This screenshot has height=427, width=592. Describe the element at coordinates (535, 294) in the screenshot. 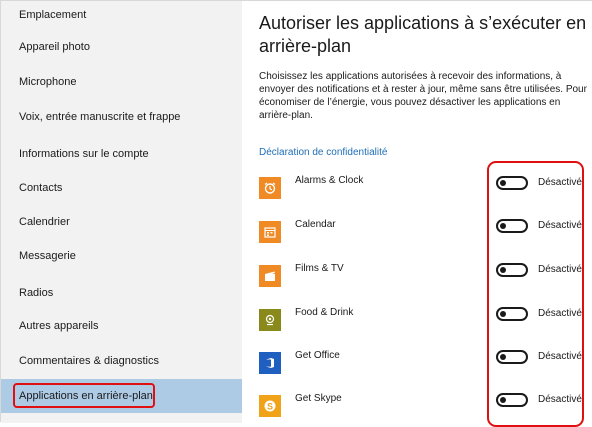

I see `toggles-highlight-box` at that location.